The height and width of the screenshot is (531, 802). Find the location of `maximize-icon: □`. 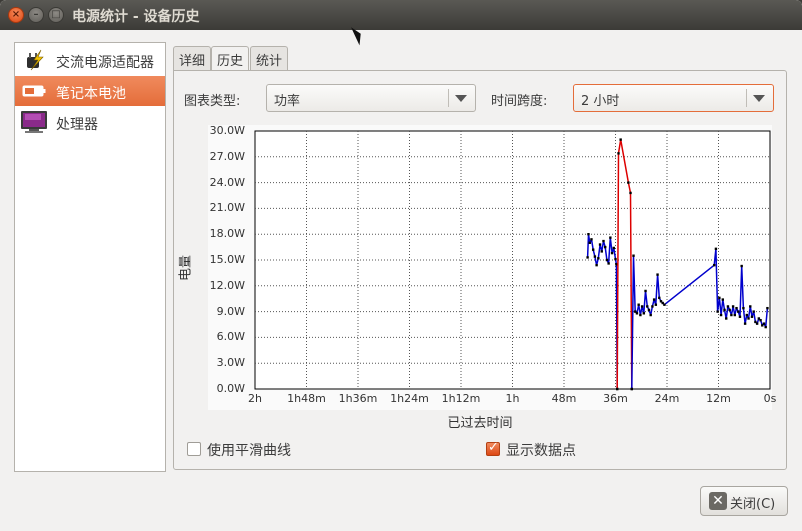

maximize-icon: □ is located at coordinates (56, 14).